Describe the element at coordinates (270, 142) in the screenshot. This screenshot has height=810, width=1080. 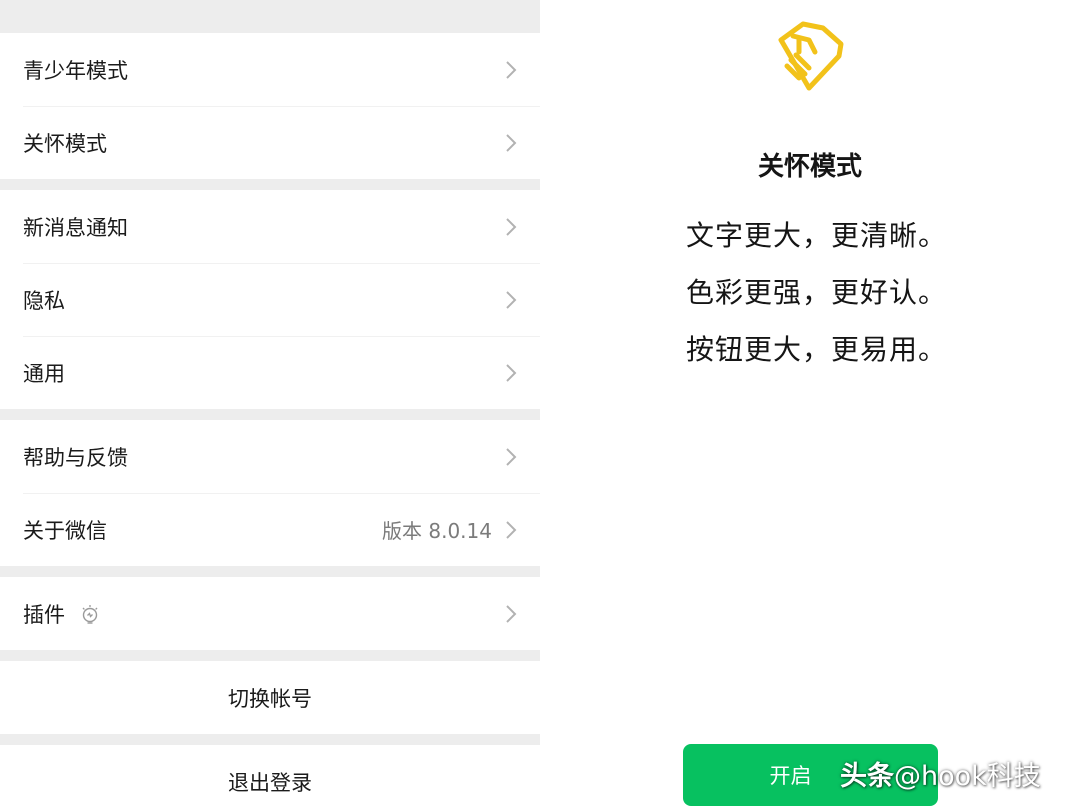
I see `settings-item-care-mode: 关怀模式` at that location.